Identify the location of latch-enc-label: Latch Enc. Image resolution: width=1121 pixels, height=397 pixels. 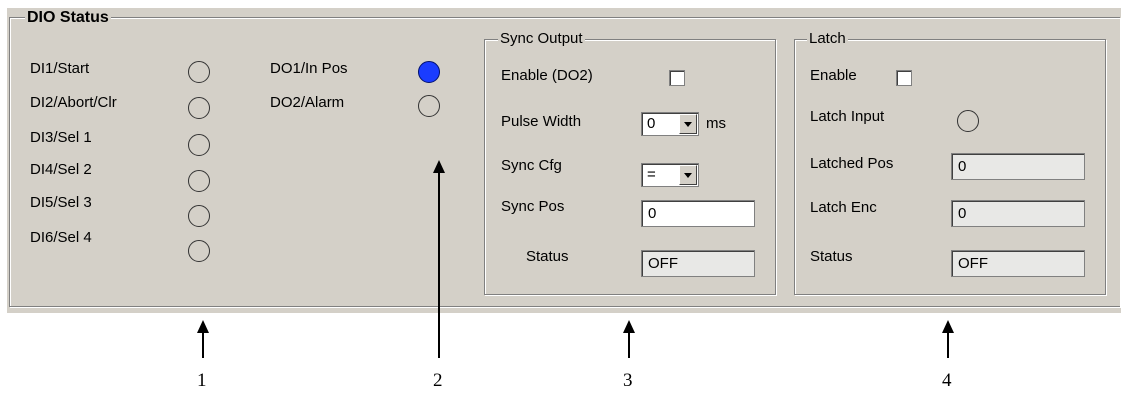
(843, 207).